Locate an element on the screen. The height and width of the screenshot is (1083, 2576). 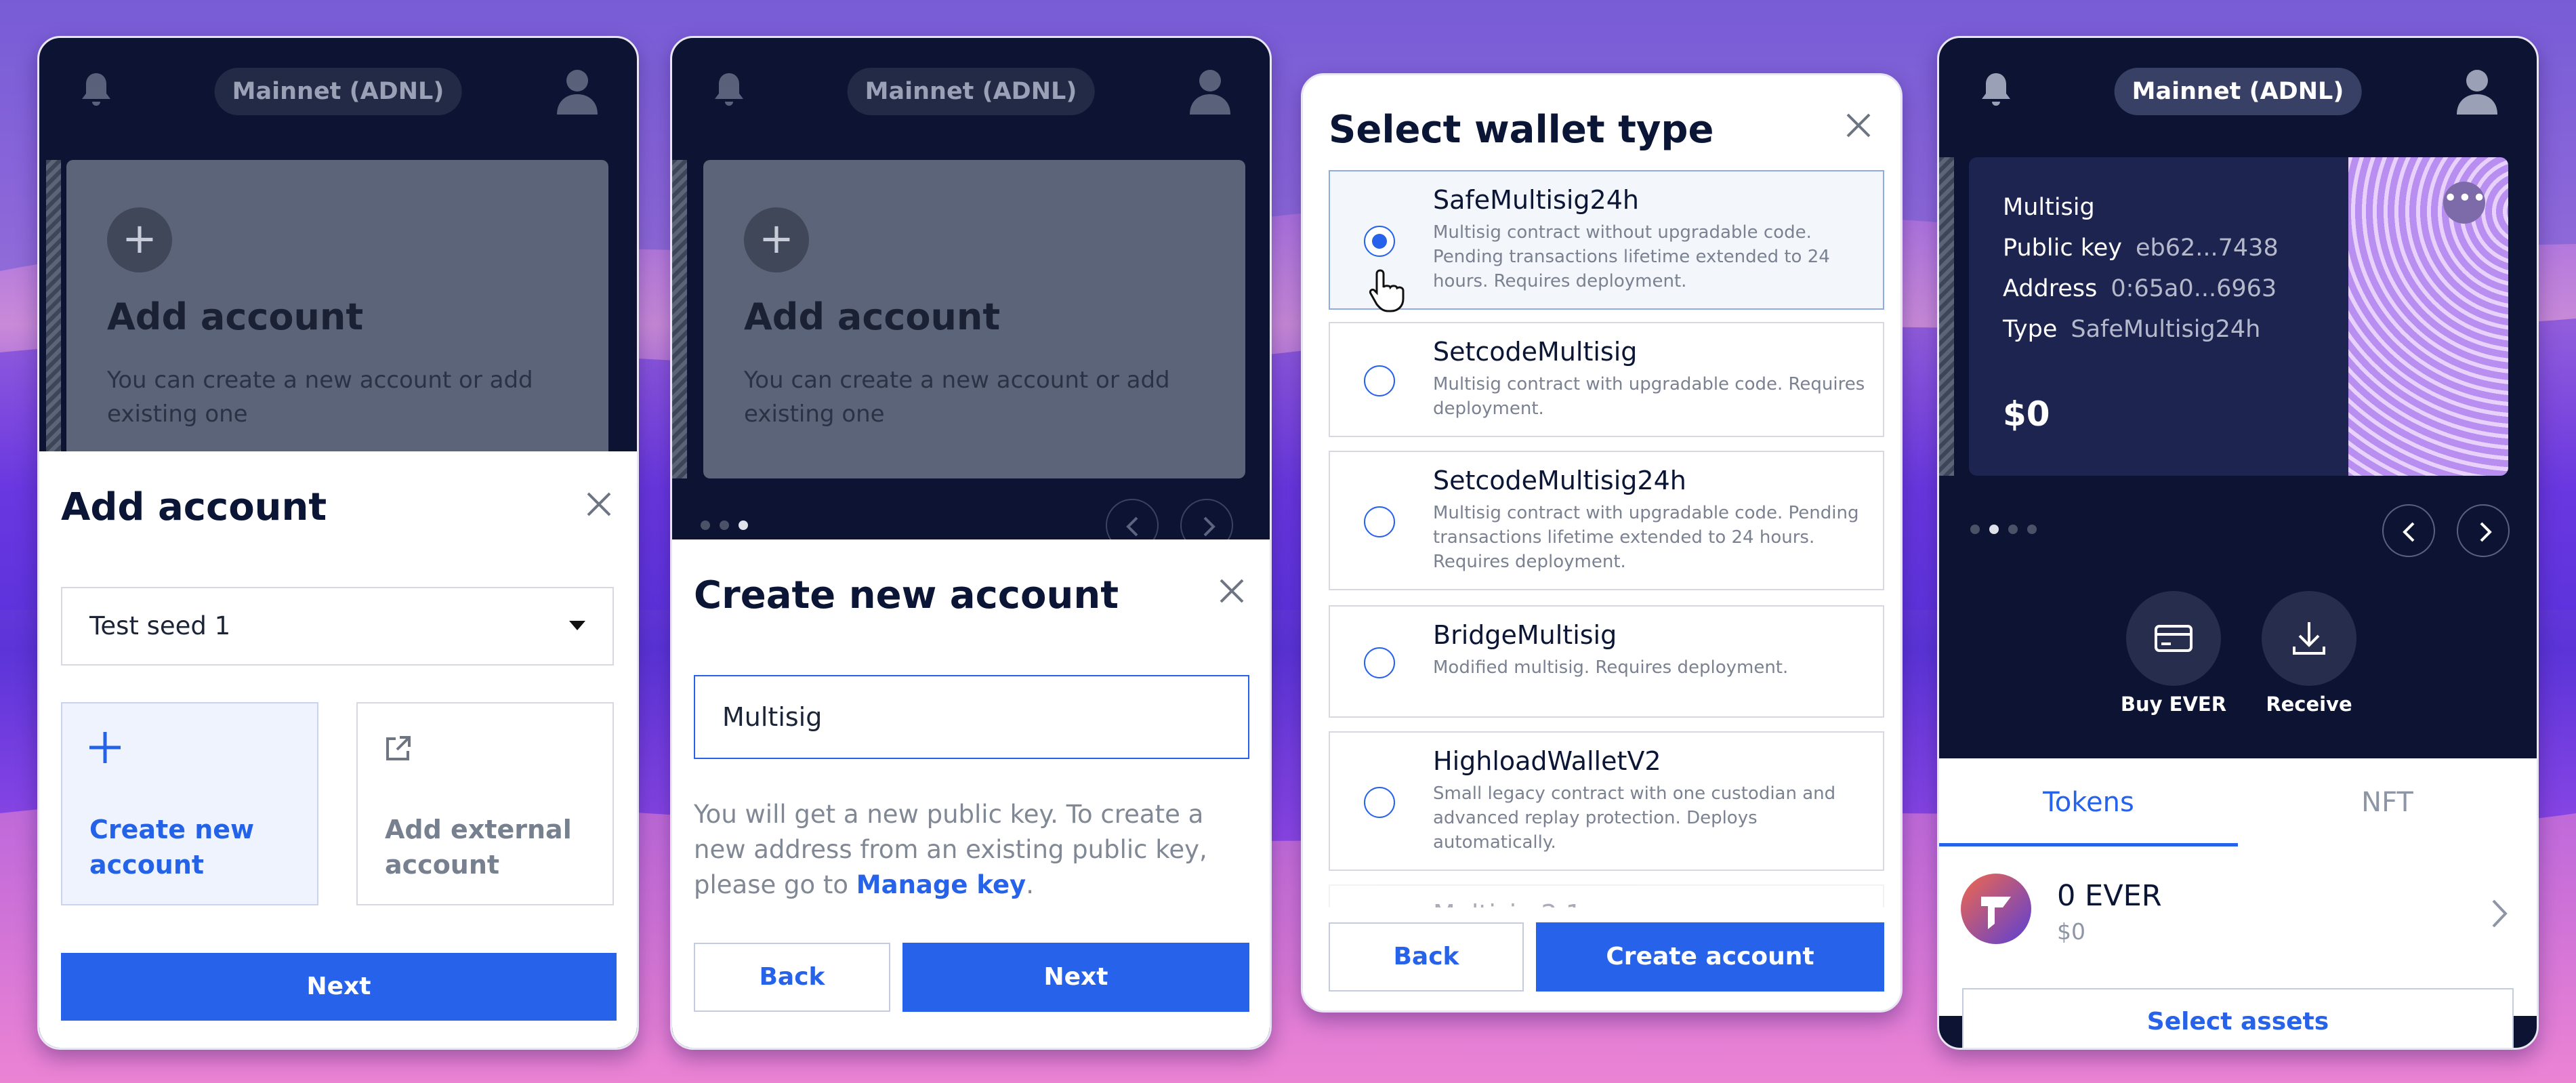
account-name: Multisig is located at coordinates (2049, 207).